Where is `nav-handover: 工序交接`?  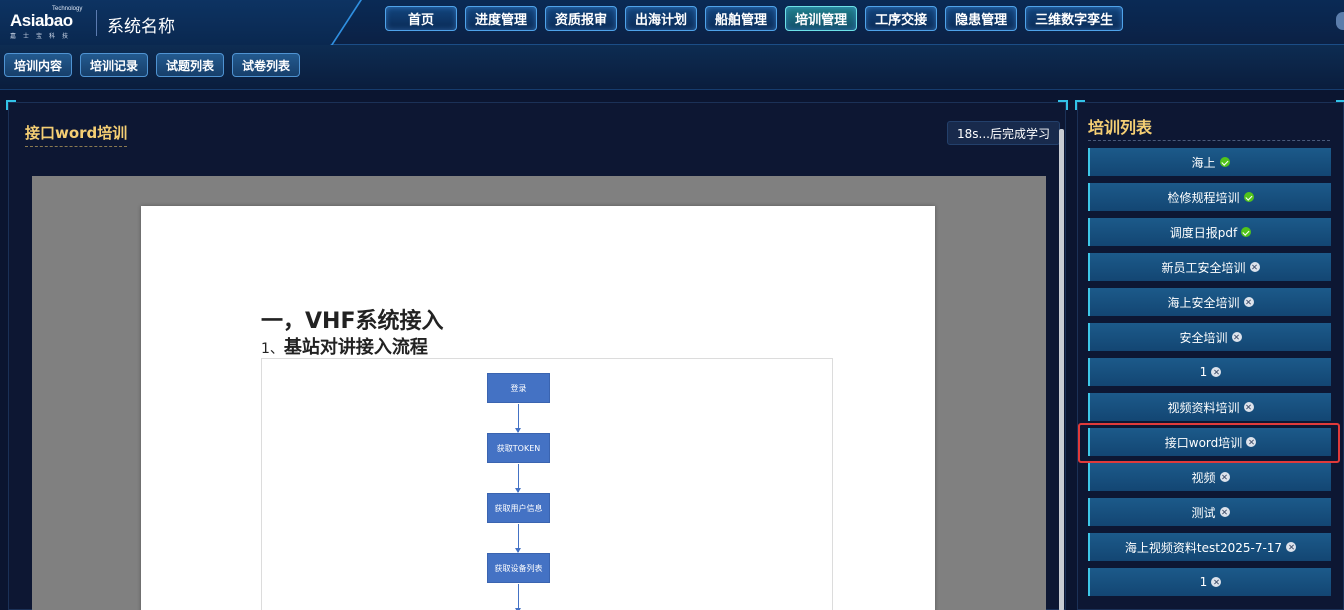
nav-handover: 工序交接 is located at coordinates (901, 18).